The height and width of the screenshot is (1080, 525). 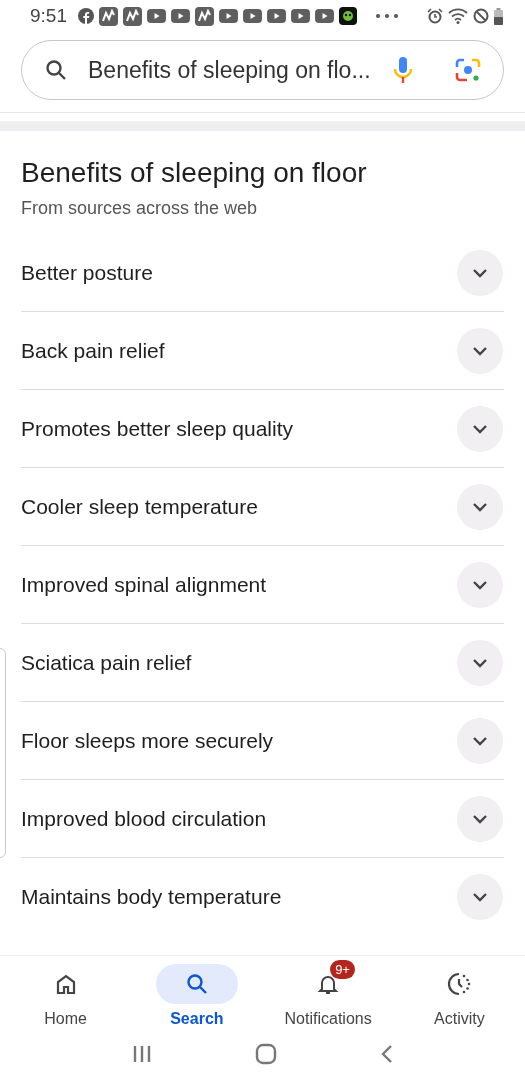 I want to click on back-icon, so click(x=386, y=1054).